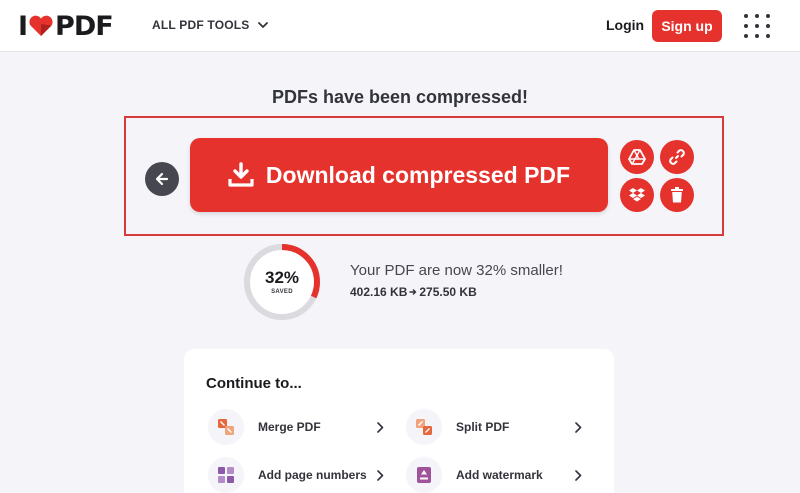 This screenshot has width=800, height=493. I want to click on arrow-right-icon, so click(413, 292).